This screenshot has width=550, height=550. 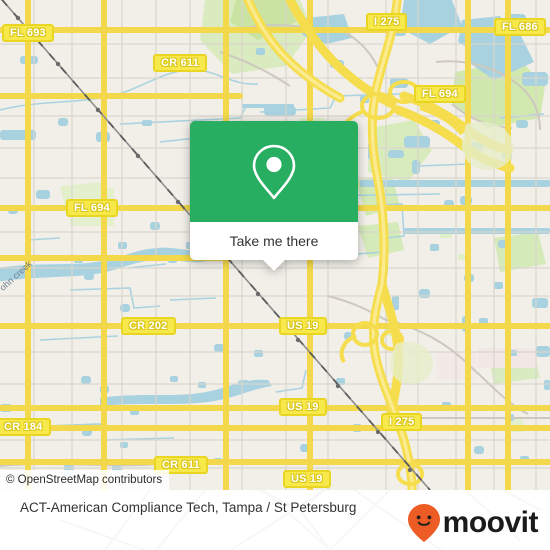 What do you see at coordinates (520, 27) in the screenshot?
I see `road-shield: FL 686` at bounding box center [520, 27].